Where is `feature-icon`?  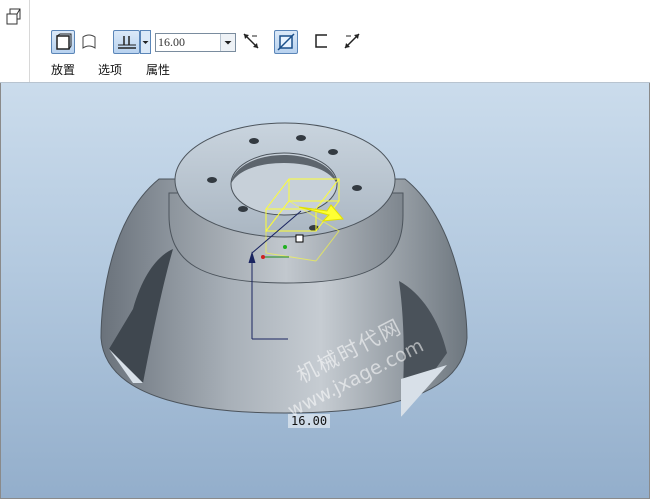 feature-icon is located at coordinates (13, 16).